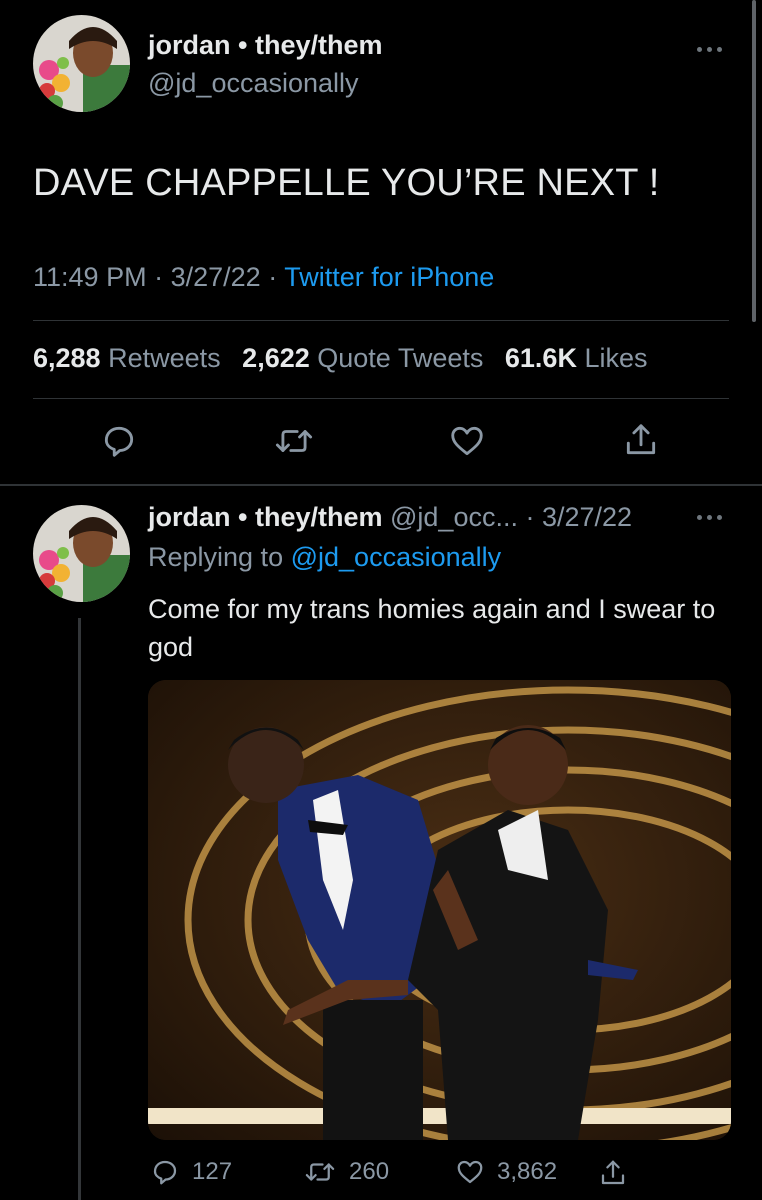 The height and width of the screenshot is (1200, 762). Describe the element at coordinates (396, 557) in the screenshot. I see `replying-mention: @jd_occasionally` at that location.